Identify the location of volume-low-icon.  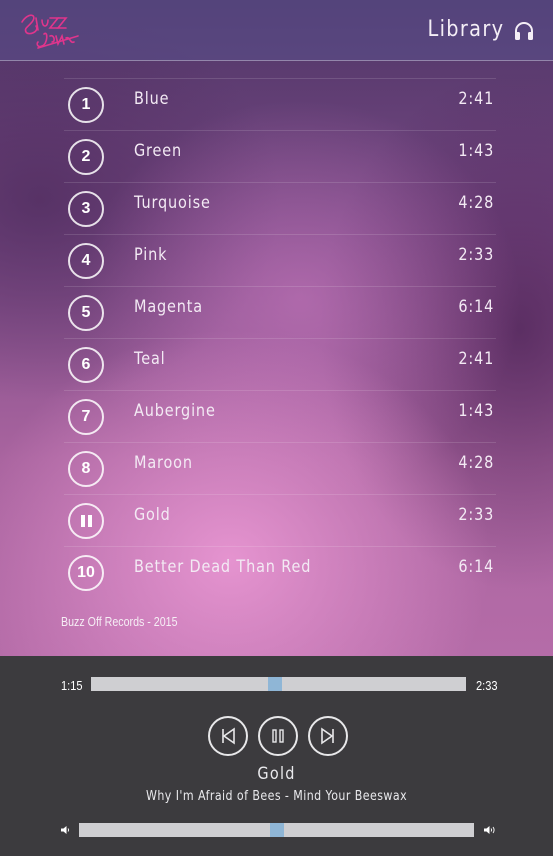
(65, 830).